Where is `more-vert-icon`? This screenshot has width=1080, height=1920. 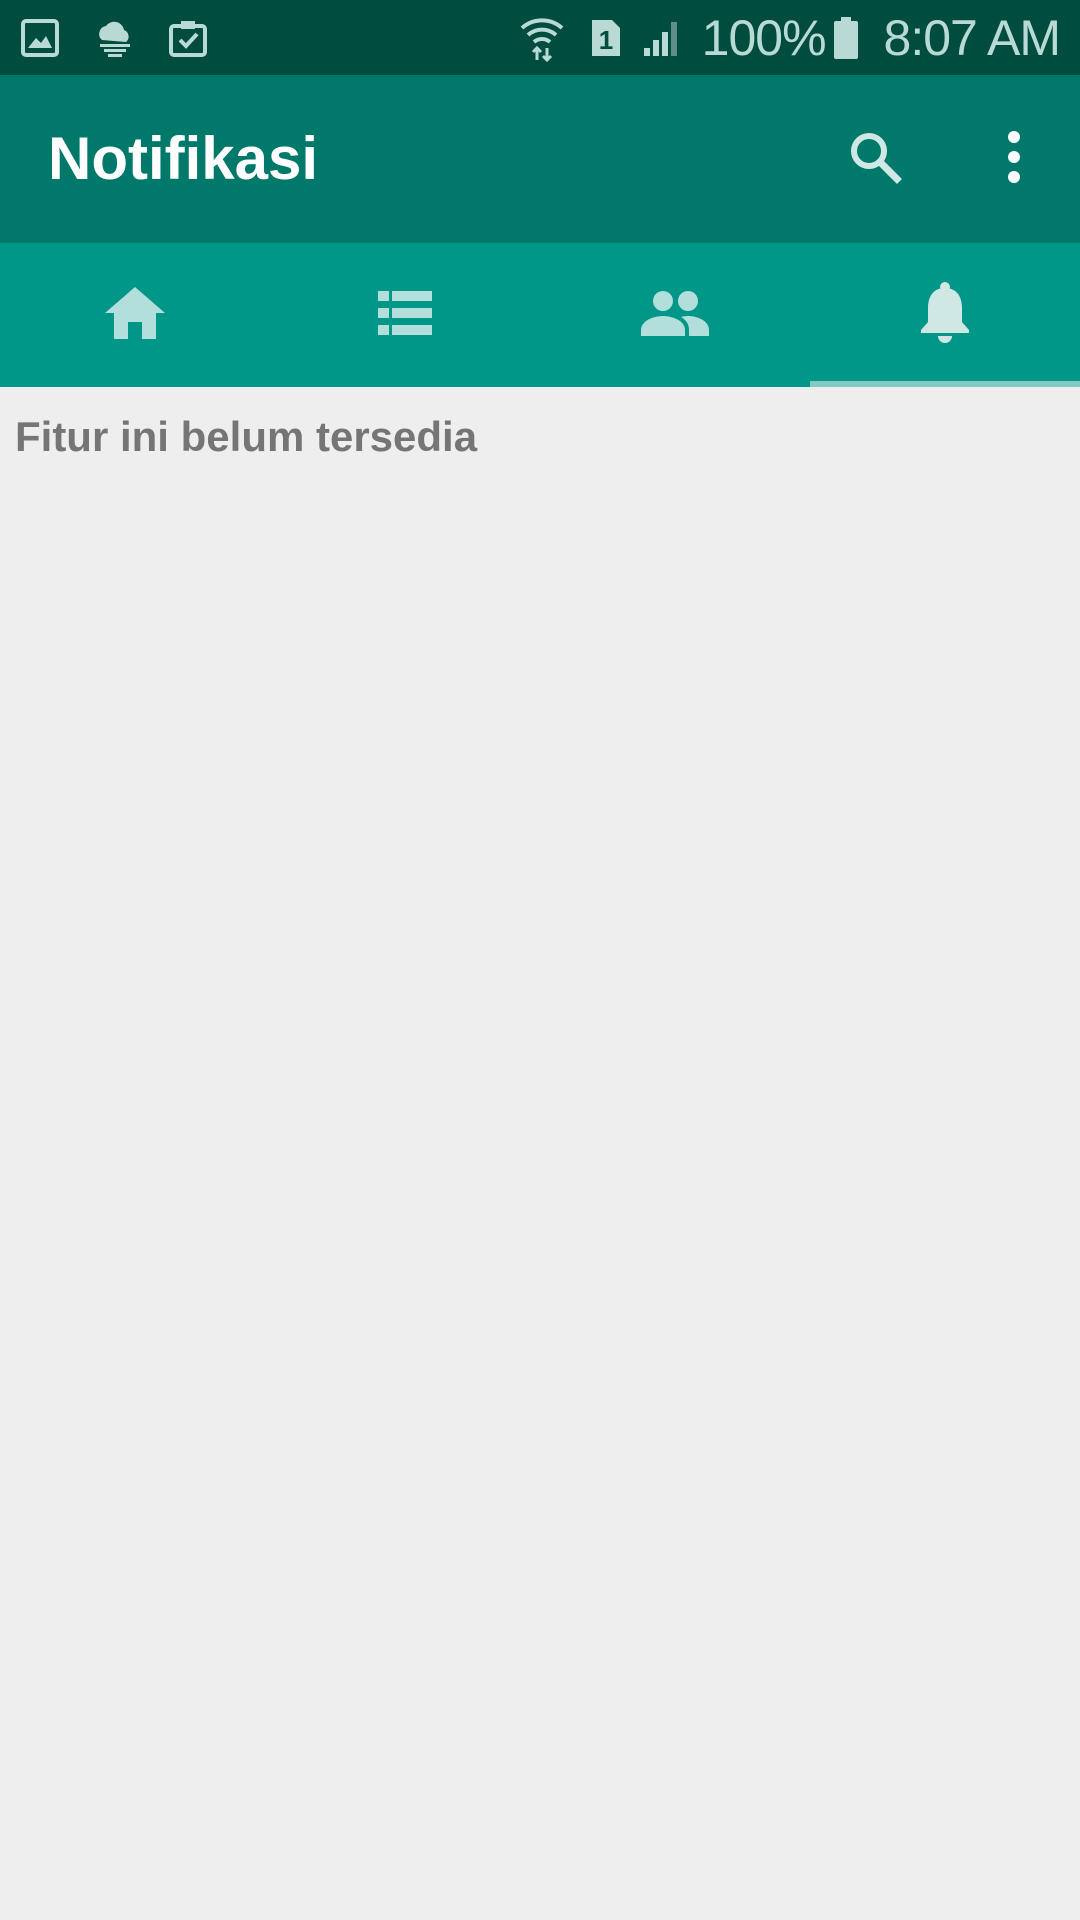
more-vert-icon is located at coordinates (1014, 159).